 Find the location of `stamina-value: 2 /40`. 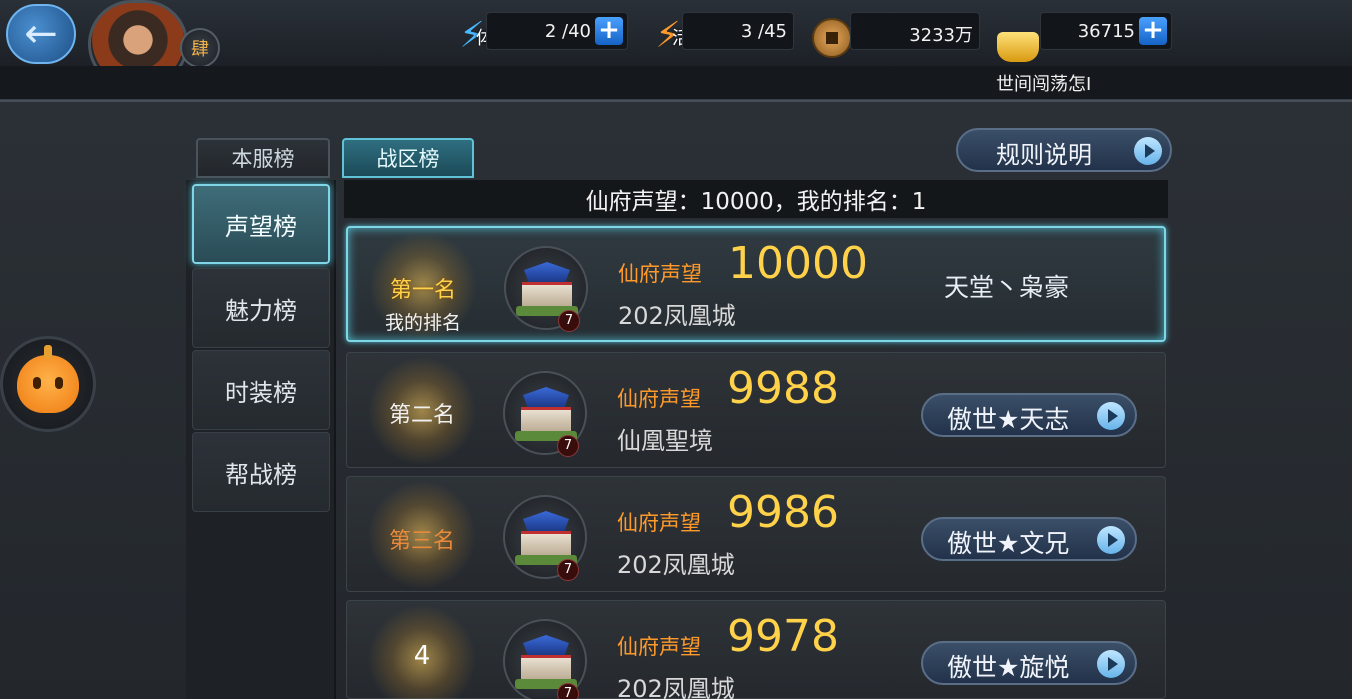

stamina-value: 2 /40 is located at coordinates (567, 31).